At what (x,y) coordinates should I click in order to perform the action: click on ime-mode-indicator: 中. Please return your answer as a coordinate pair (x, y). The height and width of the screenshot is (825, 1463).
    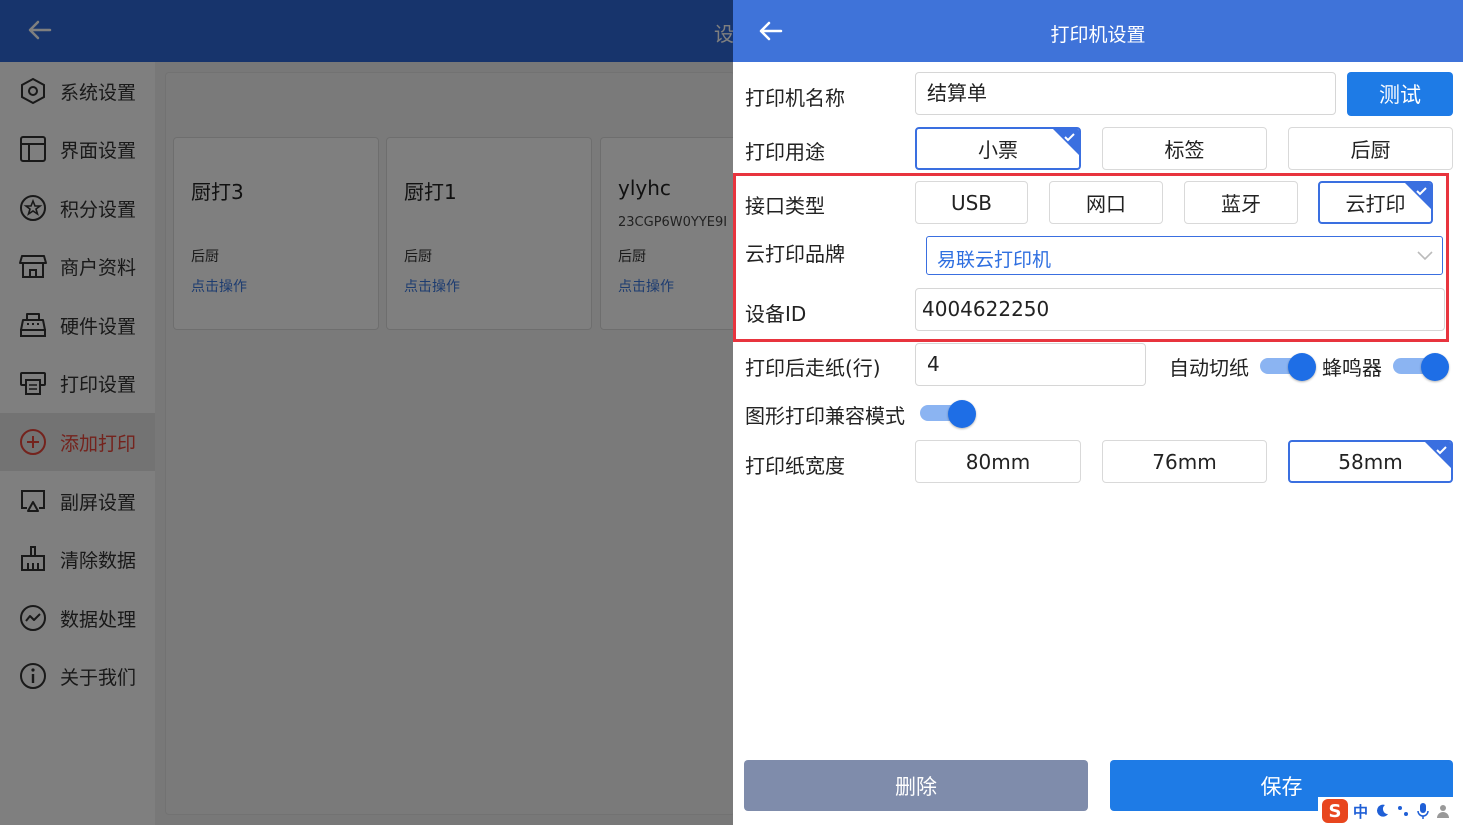
    Looking at the image, I should click on (1360, 811).